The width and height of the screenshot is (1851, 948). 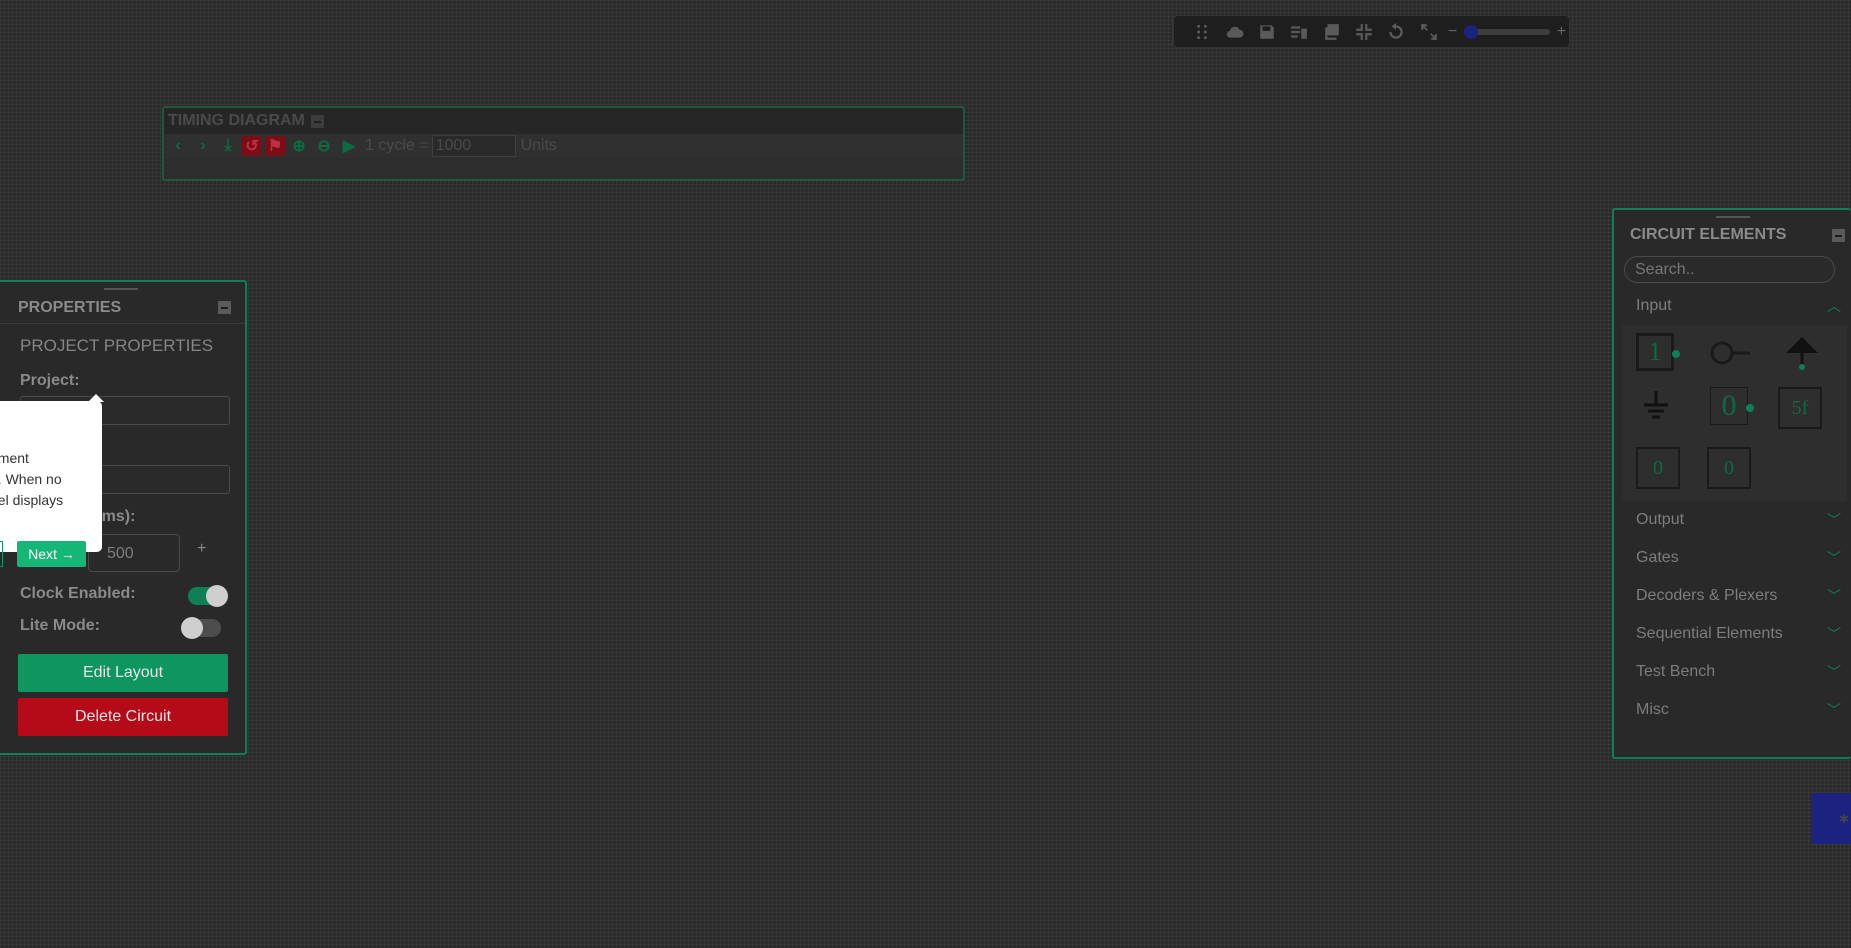 I want to click on category-label: Gates, so click(x=1657, y=557).